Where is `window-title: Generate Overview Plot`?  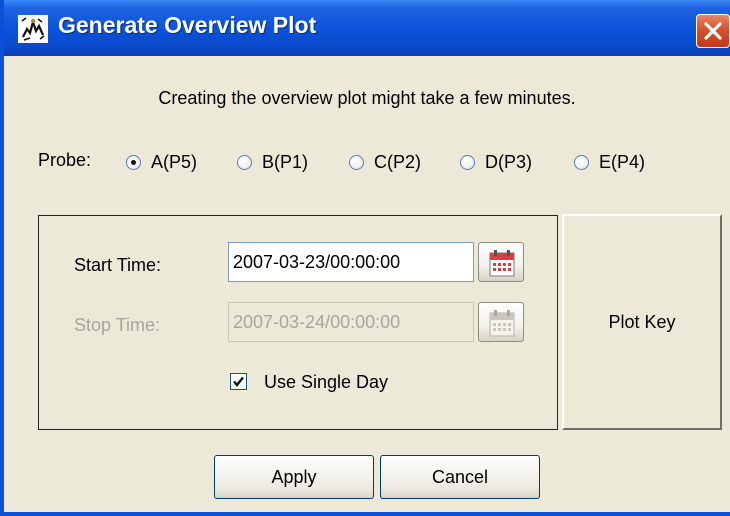 window-title: Generate Overview Plot is located at coordinates (187, 25).